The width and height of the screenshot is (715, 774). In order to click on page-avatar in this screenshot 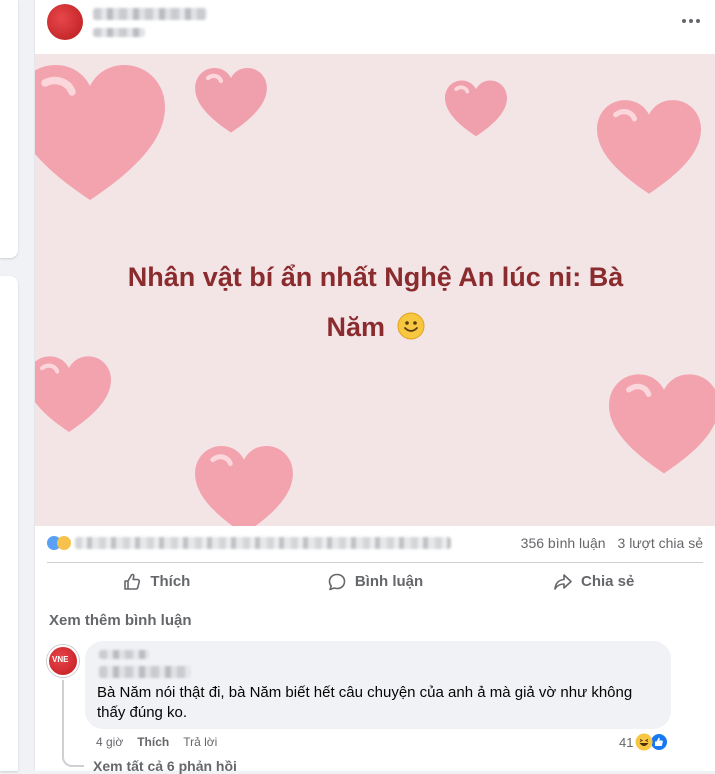, I will do `click(65, 22)`.